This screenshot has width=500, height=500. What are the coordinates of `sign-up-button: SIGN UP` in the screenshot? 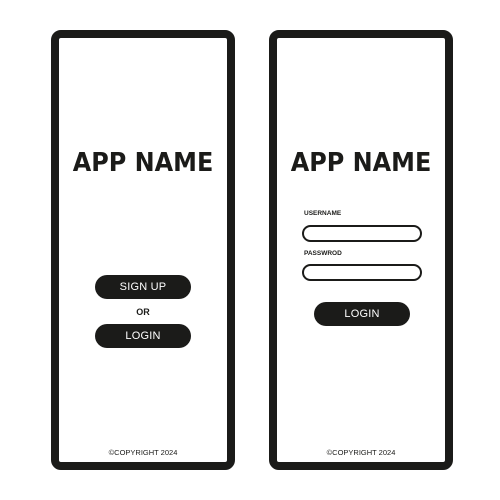 It's located at (143, 287).